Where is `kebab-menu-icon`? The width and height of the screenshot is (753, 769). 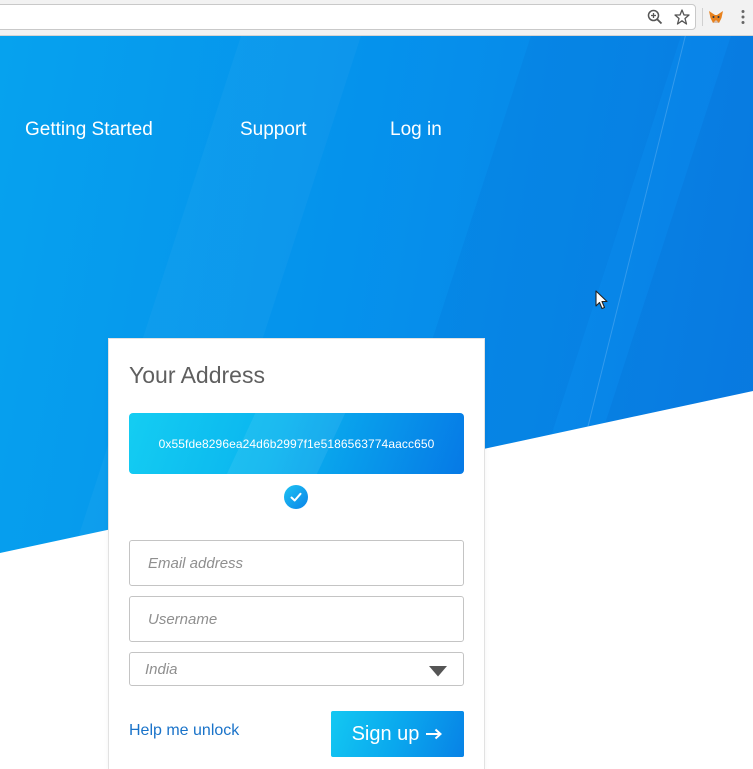 kebab-menu-icon is located at coordinates (743, 17).